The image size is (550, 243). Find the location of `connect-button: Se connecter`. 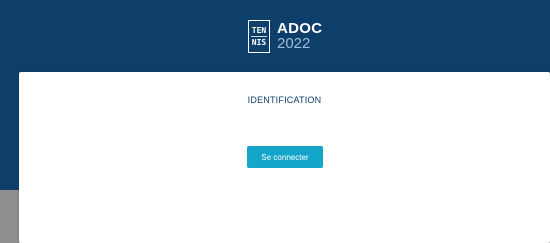

connect-button: Se connecter is located at coordinates (285, 157).